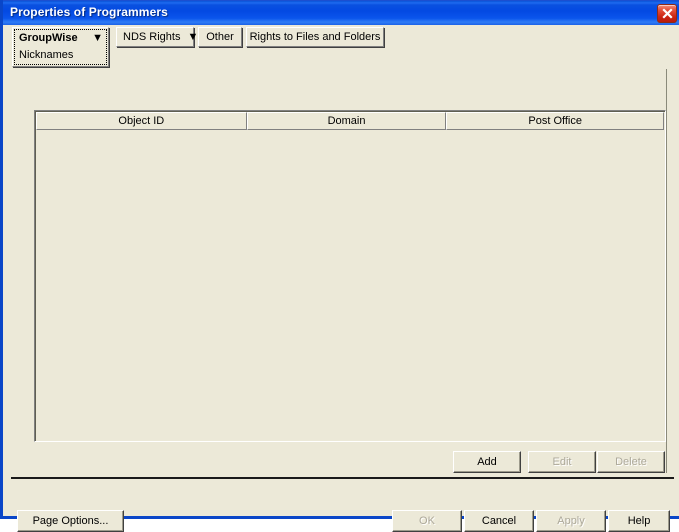 This screenshot has height=532, width=679. What do you see at coordinates (46, 55) in the screenshot?
I see `tab-groupwise-sublabel: Nicknames` at bounding box center [46, 55].